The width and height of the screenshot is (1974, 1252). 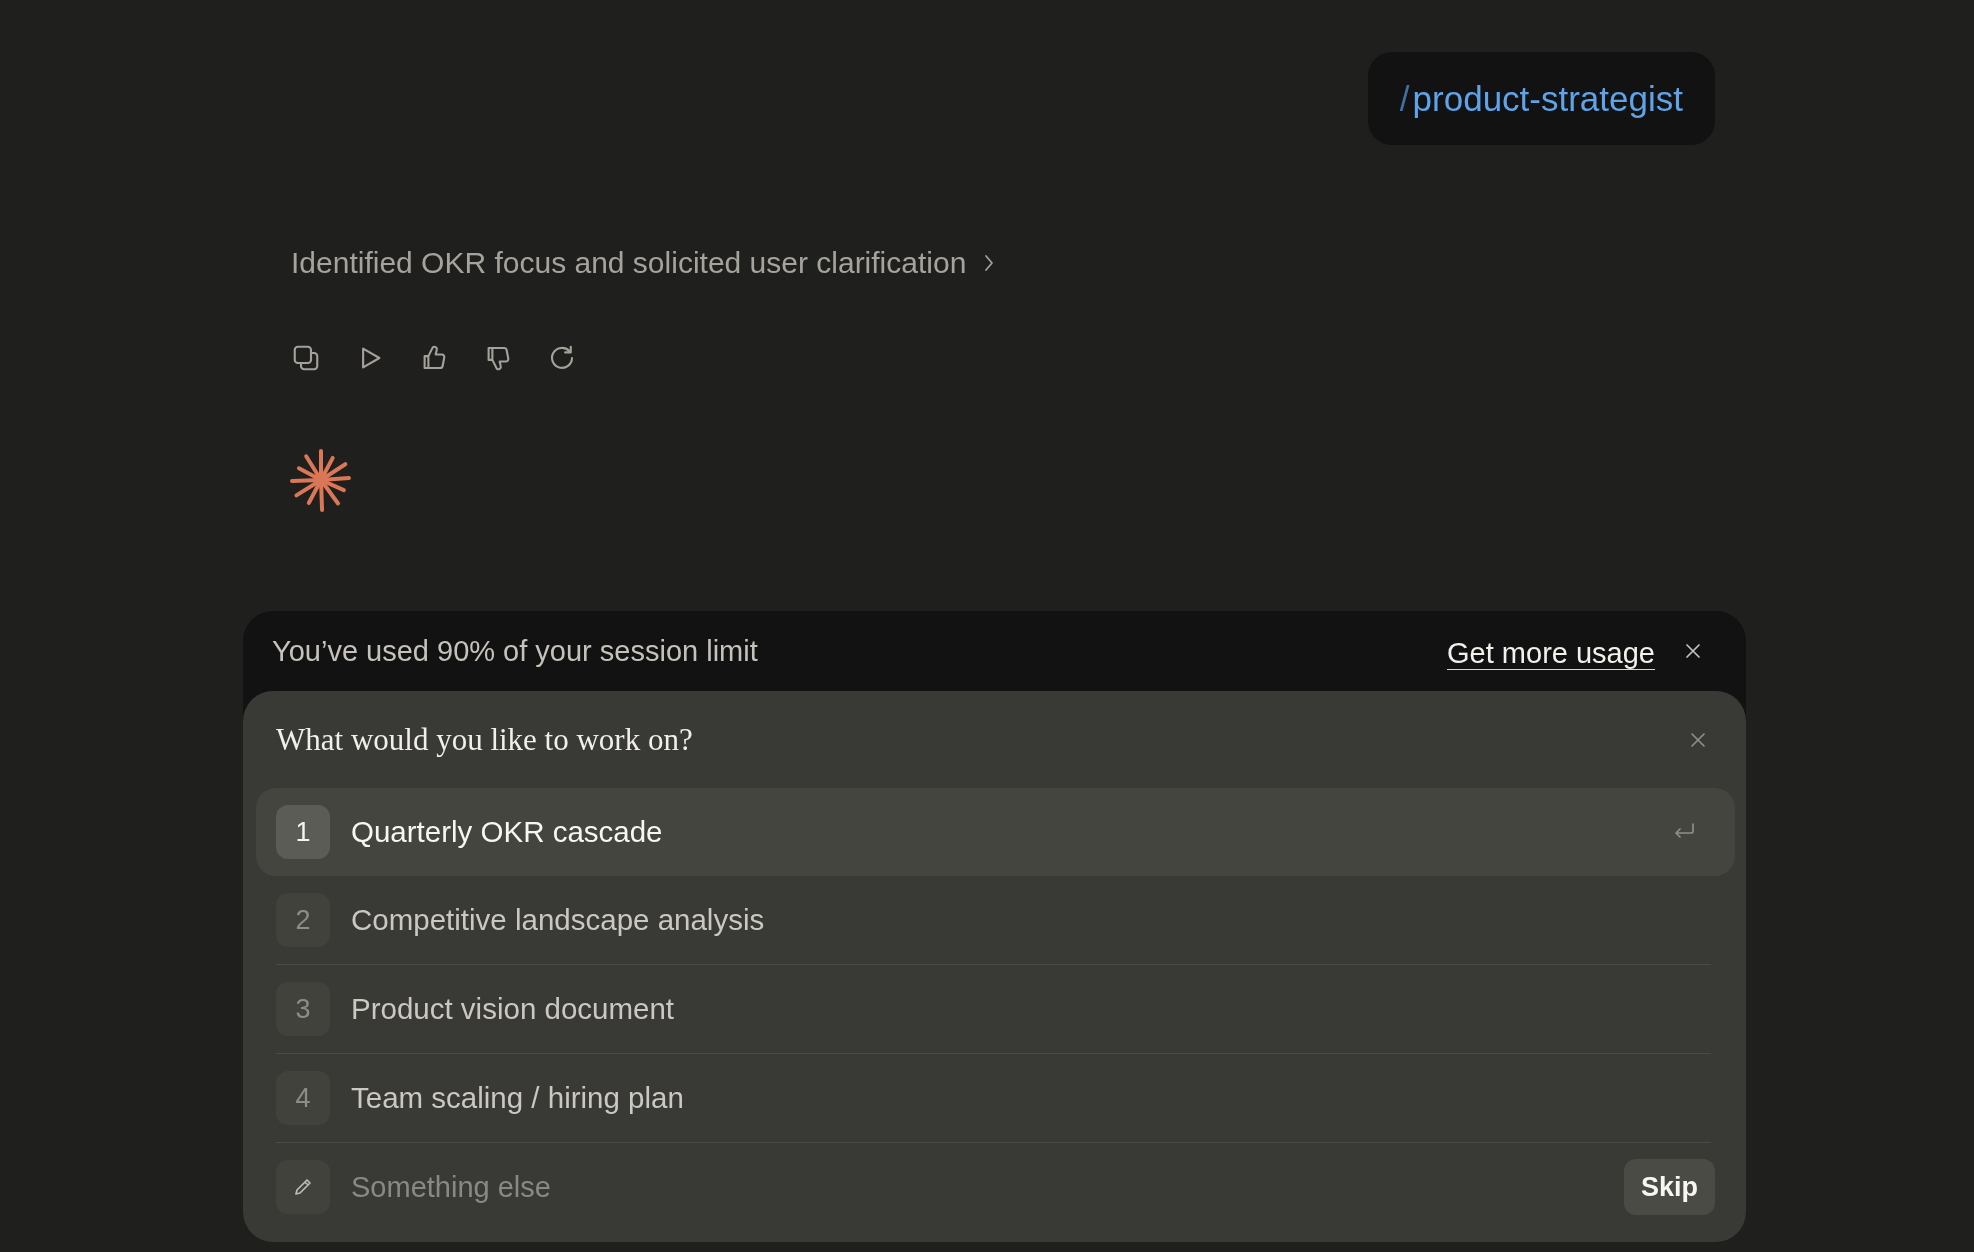 What do you see at coordinates (303, 1009) in the screenshot?
I see `option-number: 3` at bounding box center [303, 1009].